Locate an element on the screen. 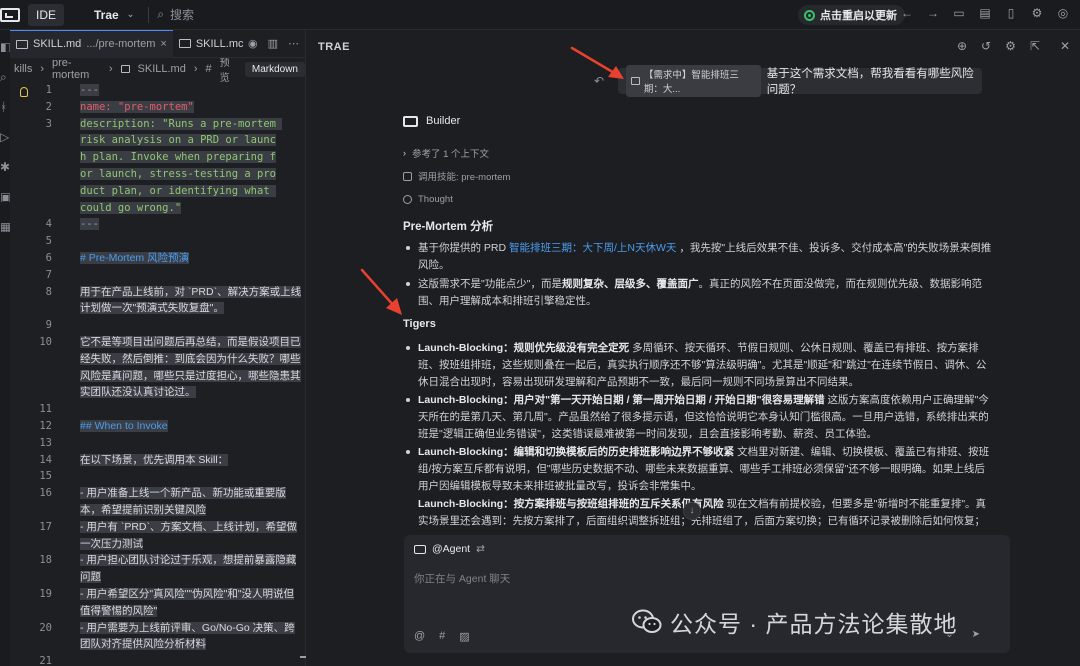 Image resolution: width=1080 pixels, height=666 pixels. annotation-arrow-icon is located at coordinates (597, 62).